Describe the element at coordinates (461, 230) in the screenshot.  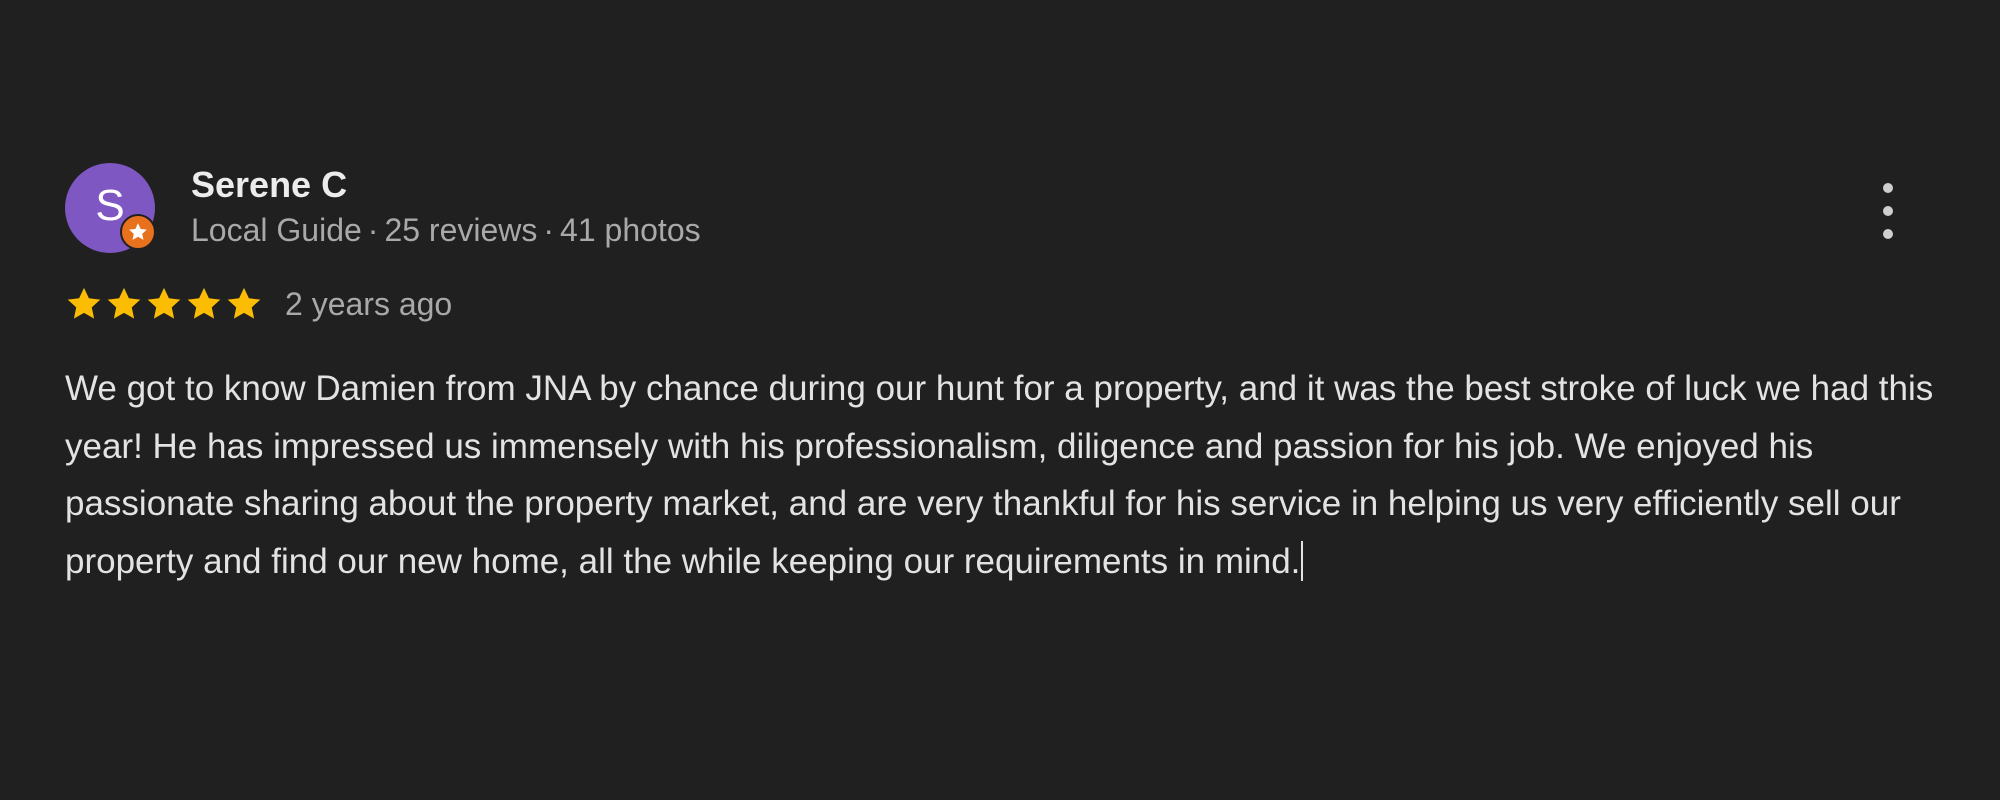
I see `author-review-count: 25 reviews` at that location.